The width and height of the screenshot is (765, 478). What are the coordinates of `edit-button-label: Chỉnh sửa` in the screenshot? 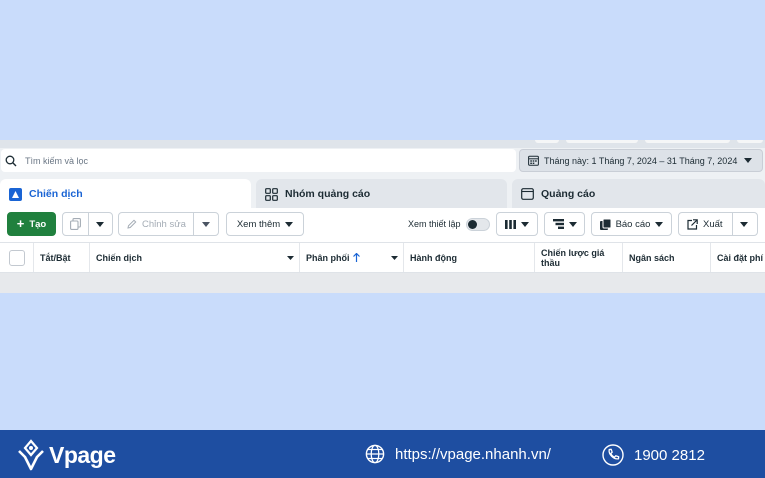 It's located at (164, 224).